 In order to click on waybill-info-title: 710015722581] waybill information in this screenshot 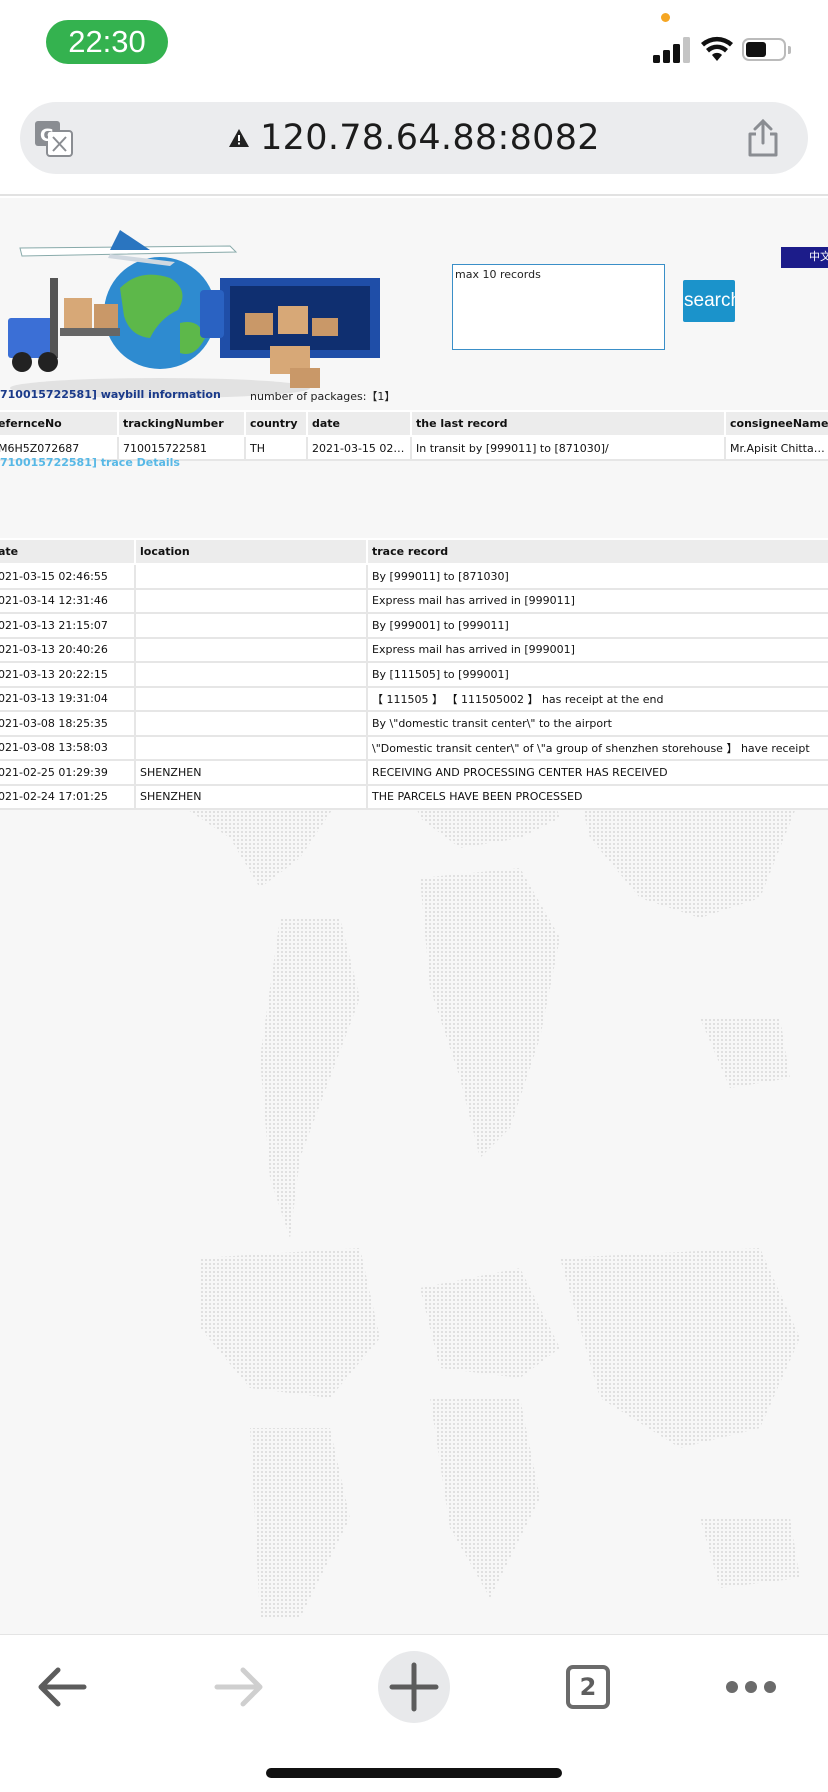, I will do `click(110, 394)`.